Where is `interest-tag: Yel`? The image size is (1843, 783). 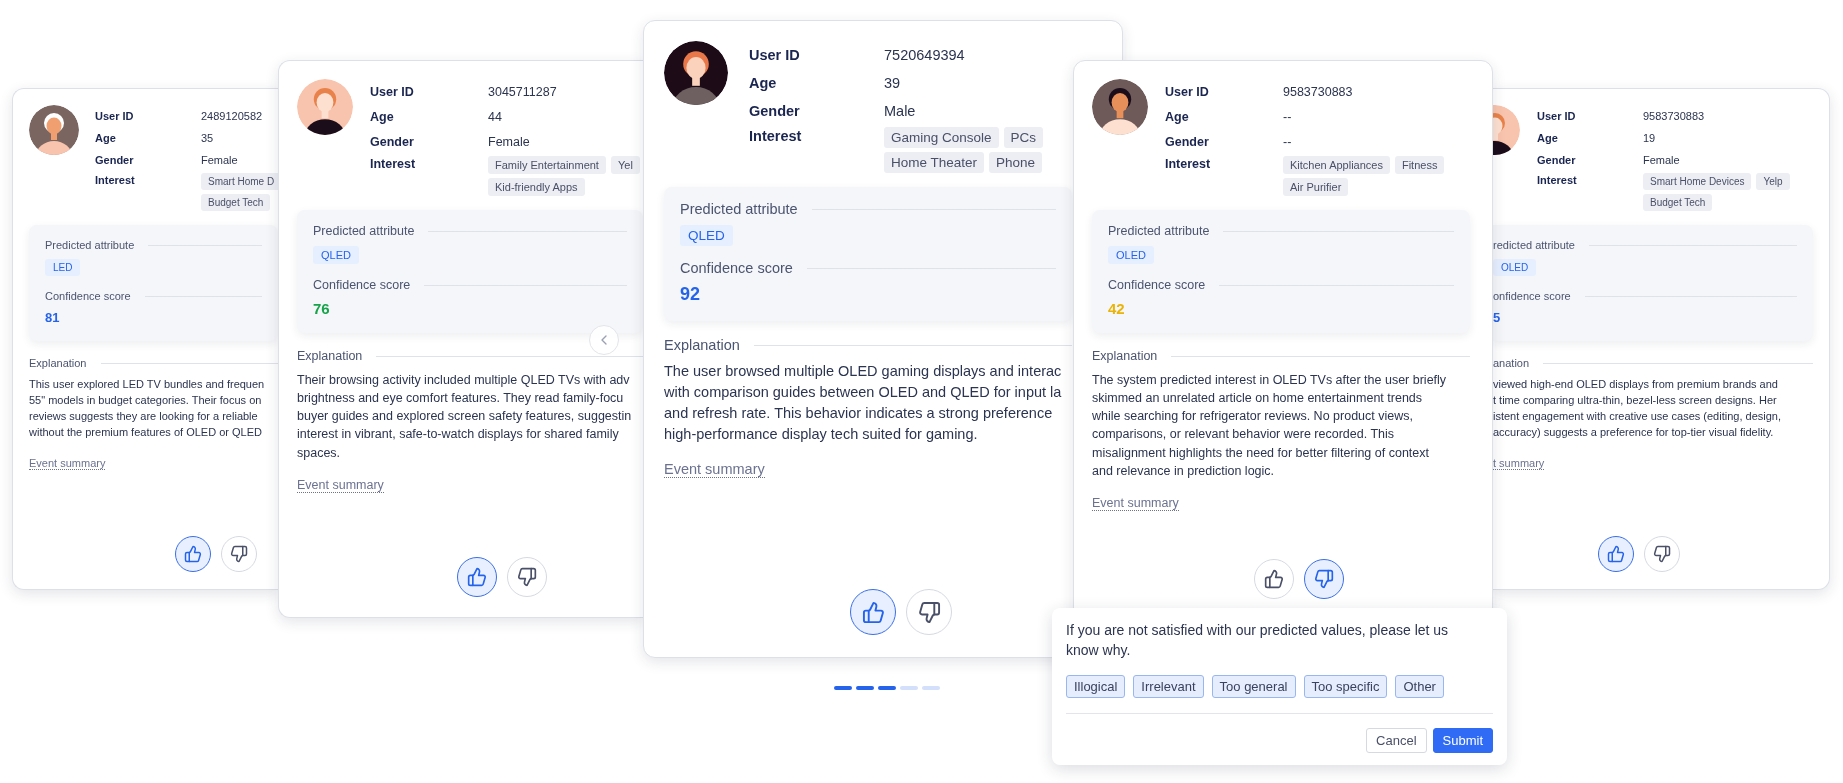 interest-tag: Yel is located at coordinates (625, 165).